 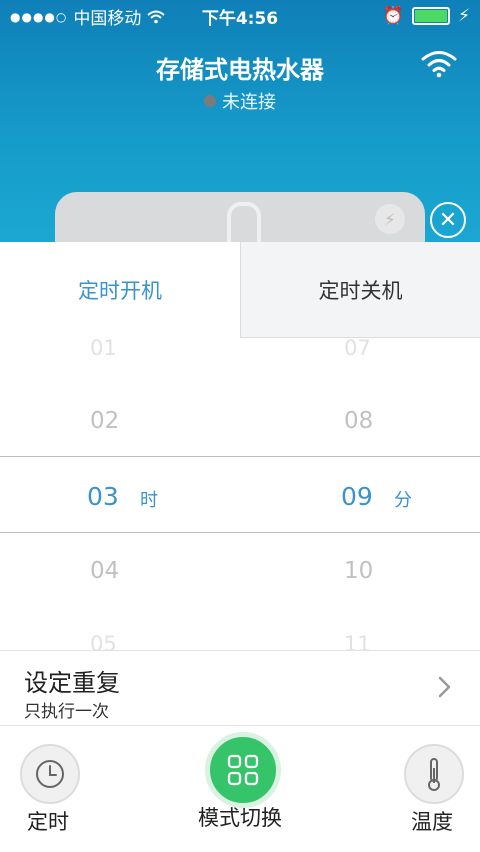 What do you see at coordinates (48, 821) in the screenshot?
I see `timer-label: 定时` at bounding box center [48, 821].